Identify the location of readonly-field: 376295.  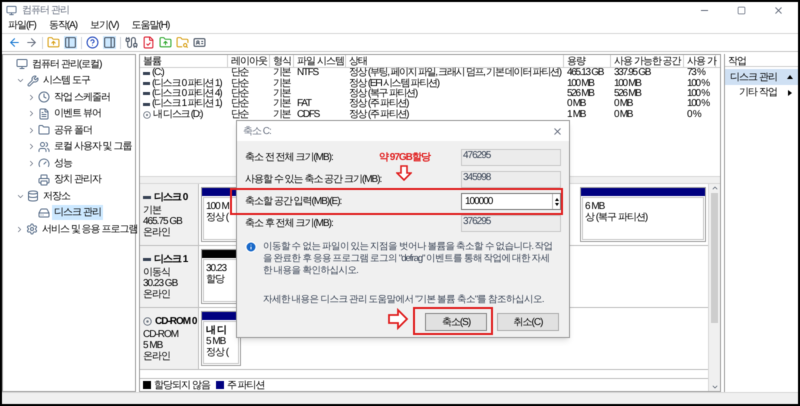
(511, 223).